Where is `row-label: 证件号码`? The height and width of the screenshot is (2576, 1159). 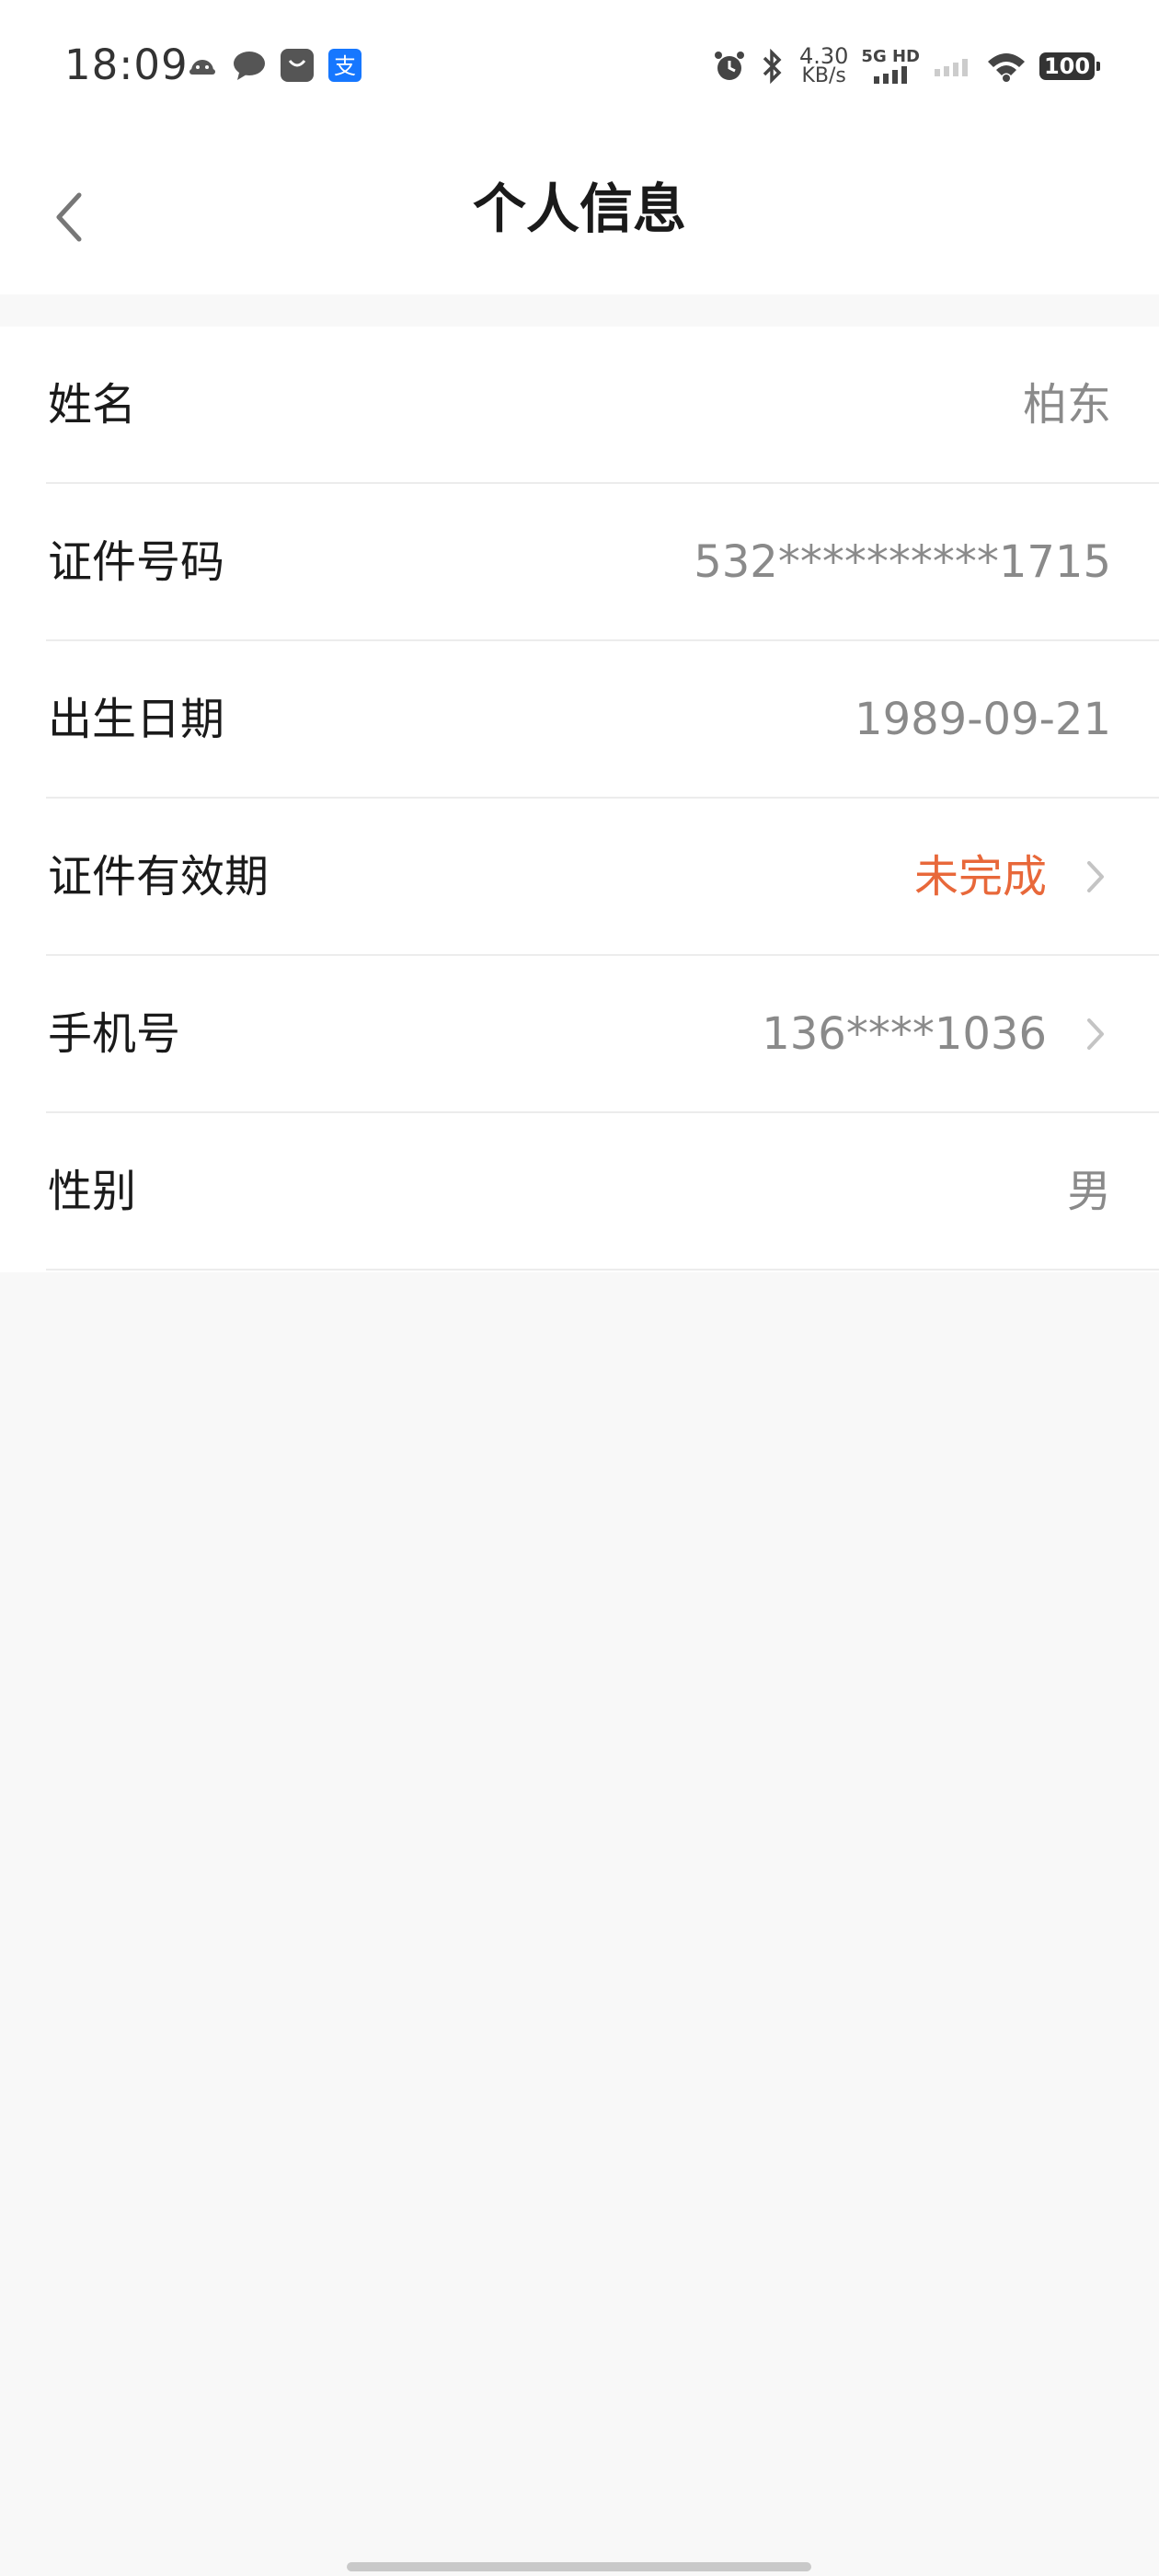
row-label: 证件号码 is located at coordinates (136, 562).